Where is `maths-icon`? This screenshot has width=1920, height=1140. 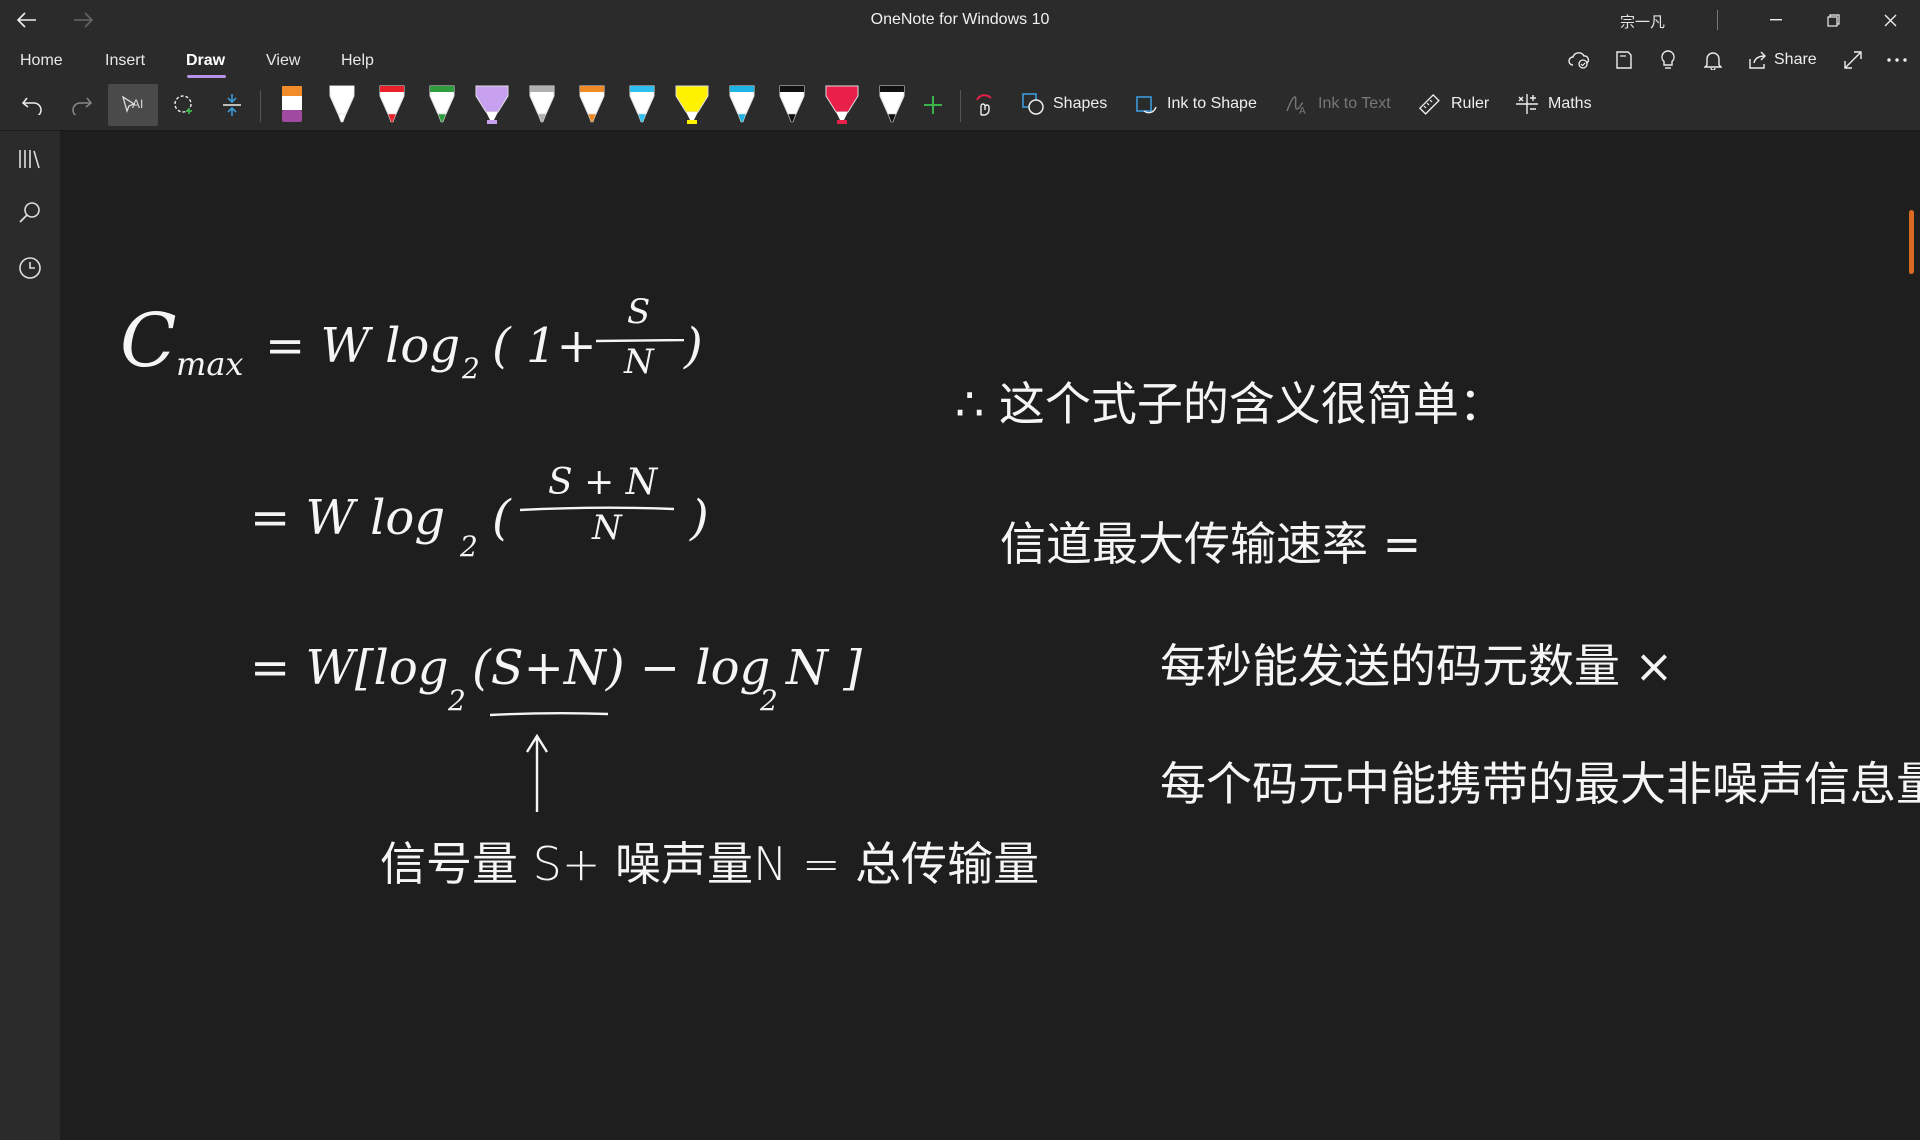 maths-icon is located at coordinates (1527, 104).